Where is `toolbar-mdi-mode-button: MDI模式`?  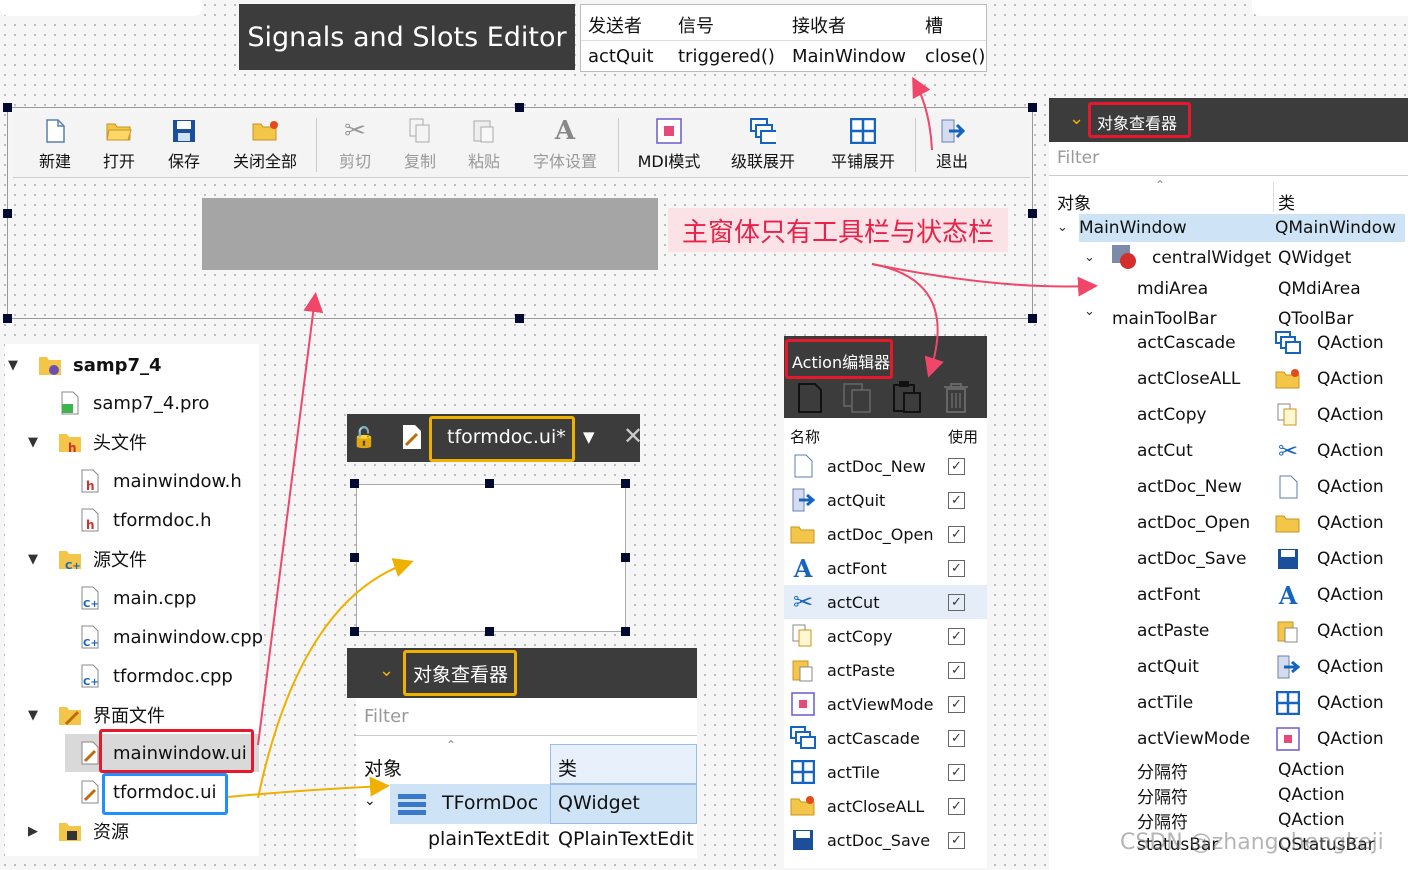
toolbar-mdi-mode-button: MDI模式 is located at coordinates (669, 145).